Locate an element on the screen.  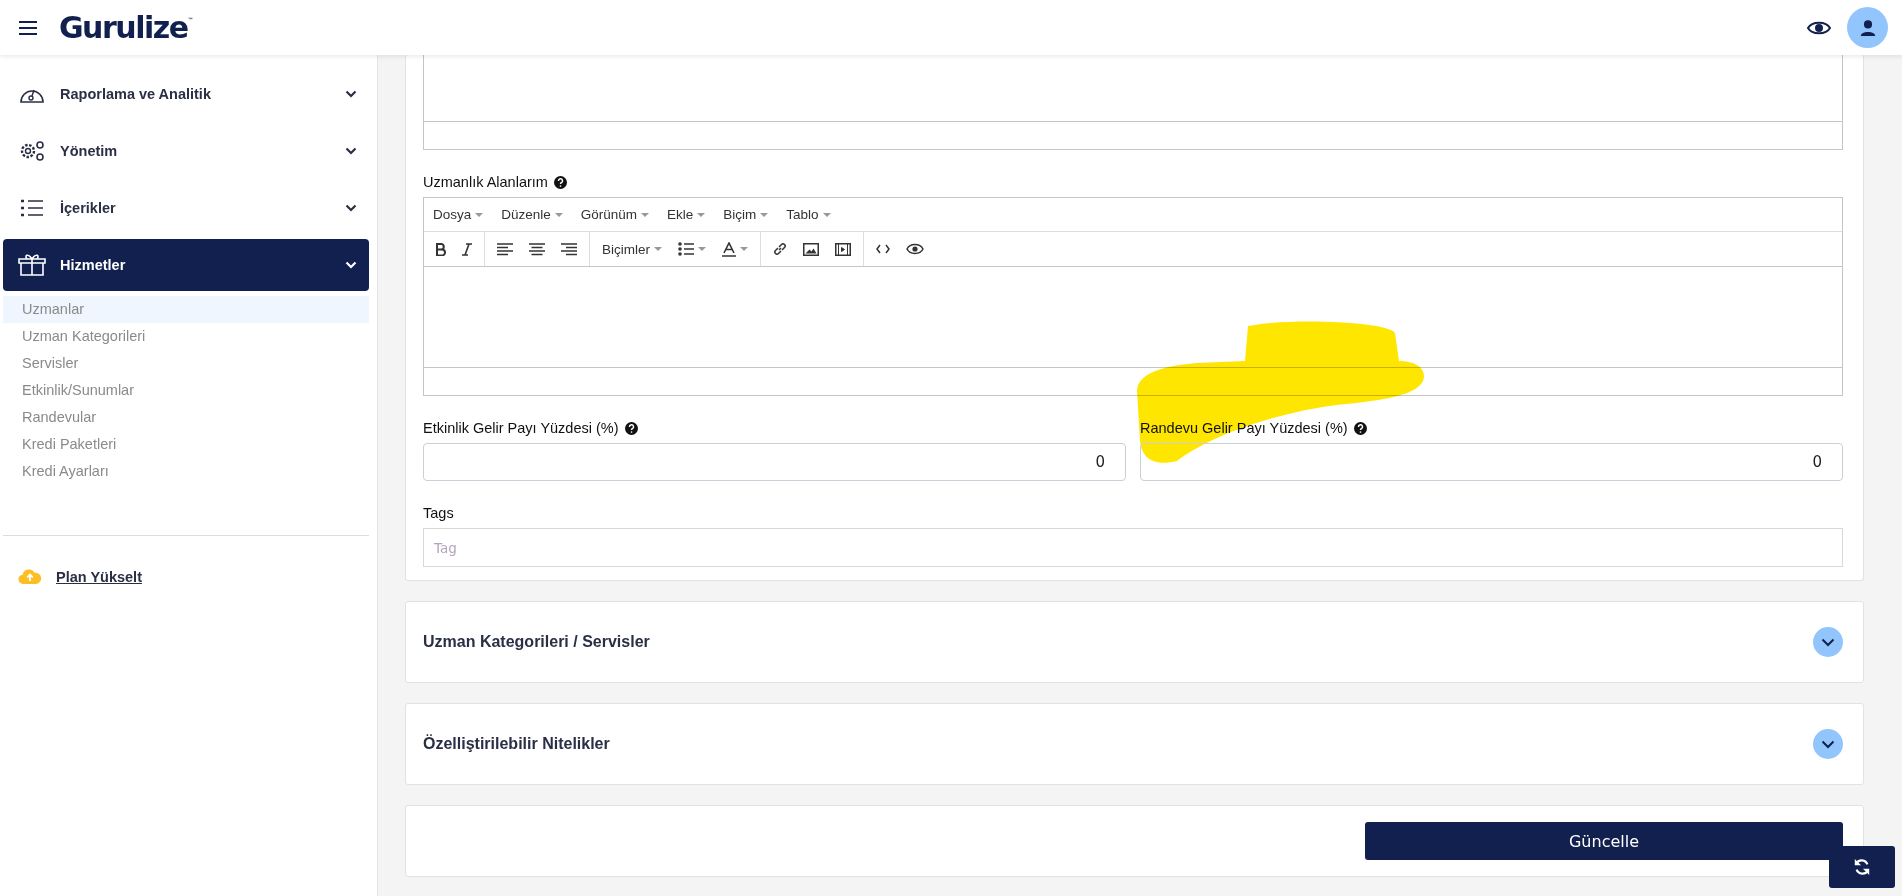
submenu-item: Servisler is located at coordinates (186, 363).